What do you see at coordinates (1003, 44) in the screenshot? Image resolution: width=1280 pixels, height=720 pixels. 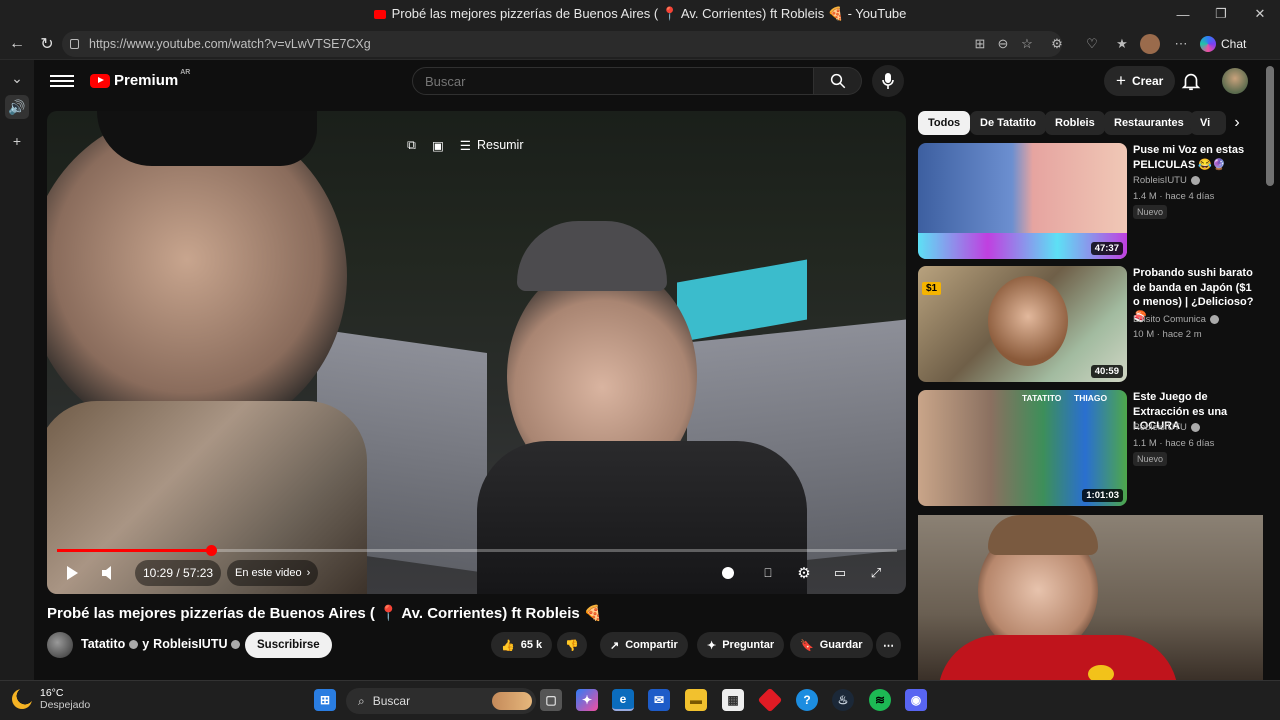 I see `zoom-icon: ⊖` at bounding box center [1003, 44].